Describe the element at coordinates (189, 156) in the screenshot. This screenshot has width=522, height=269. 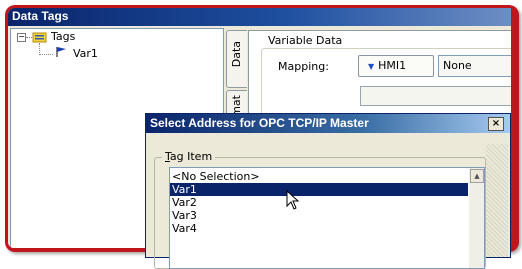
I see `tag-item-label: Tag Item` at that location.